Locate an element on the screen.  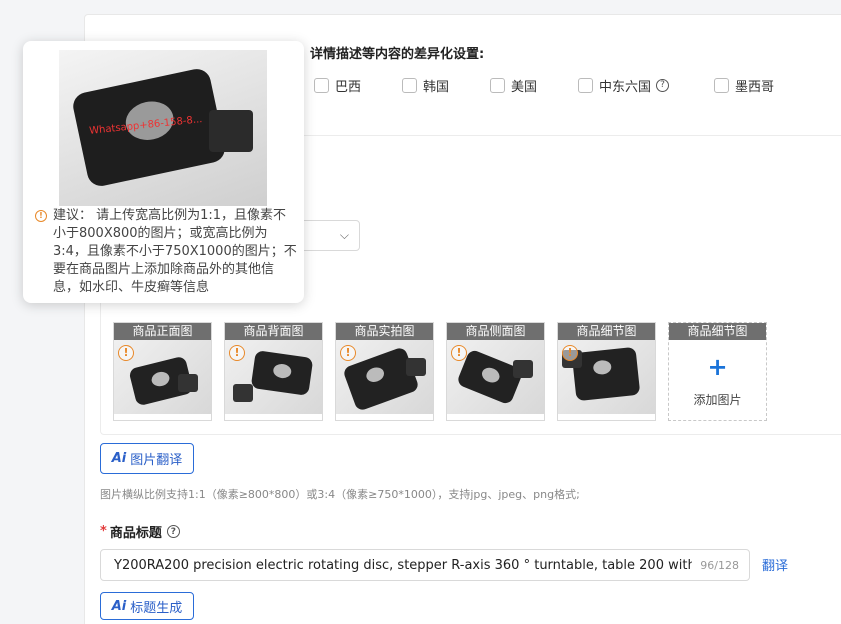
country-label: 中东六国 is located at coordinates (625, 87).